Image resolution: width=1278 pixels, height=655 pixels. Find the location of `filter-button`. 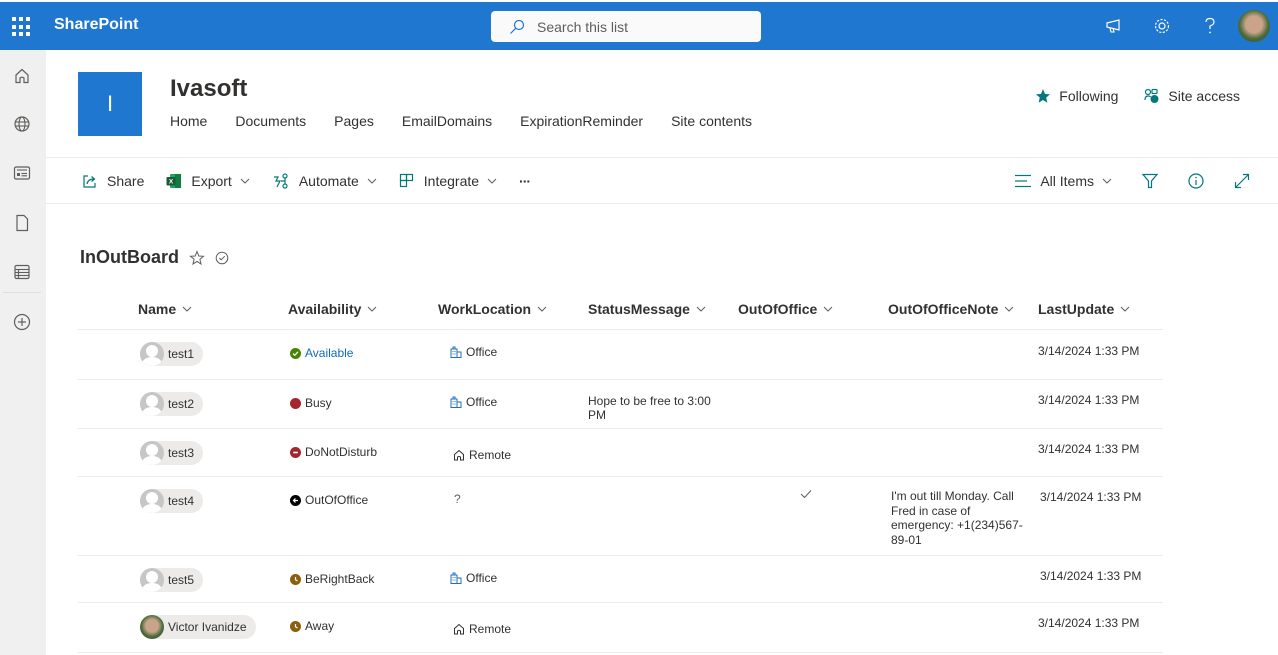

filter-button is located at coordinates (1150, 181).